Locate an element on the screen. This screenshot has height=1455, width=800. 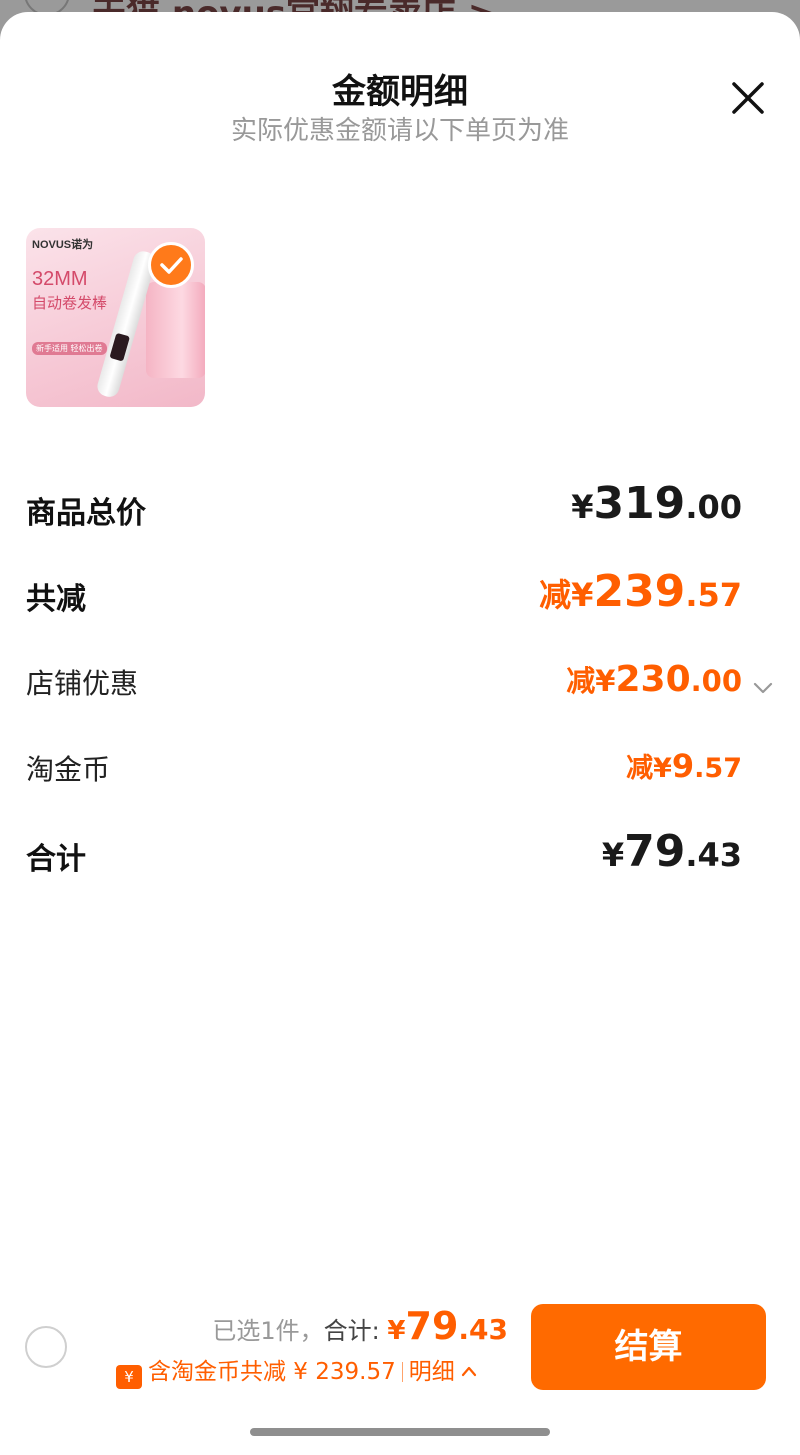
product-selected-badge is located at coordinates (171, 265).